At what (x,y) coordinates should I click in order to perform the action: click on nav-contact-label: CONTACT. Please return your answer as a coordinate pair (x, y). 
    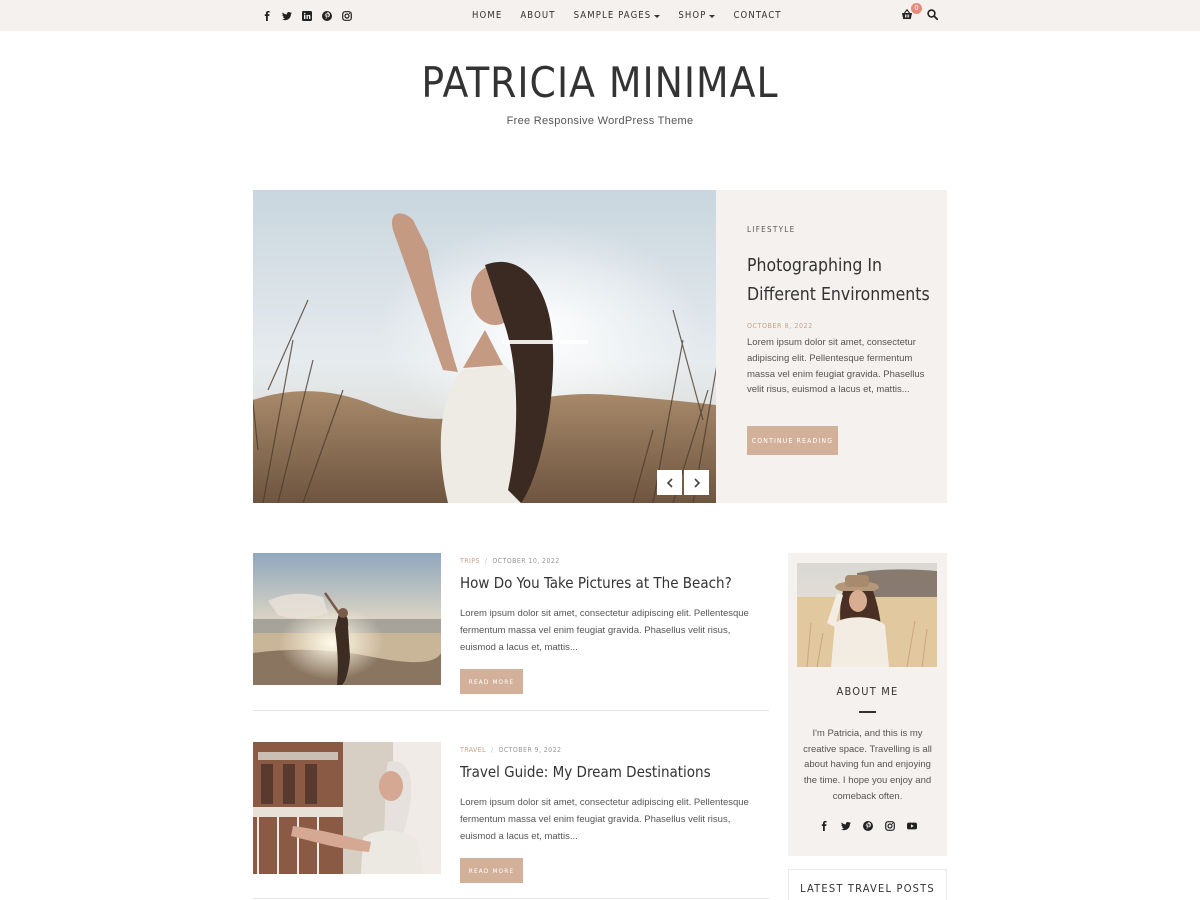
    Looking at the image, I should click on (757, 15).